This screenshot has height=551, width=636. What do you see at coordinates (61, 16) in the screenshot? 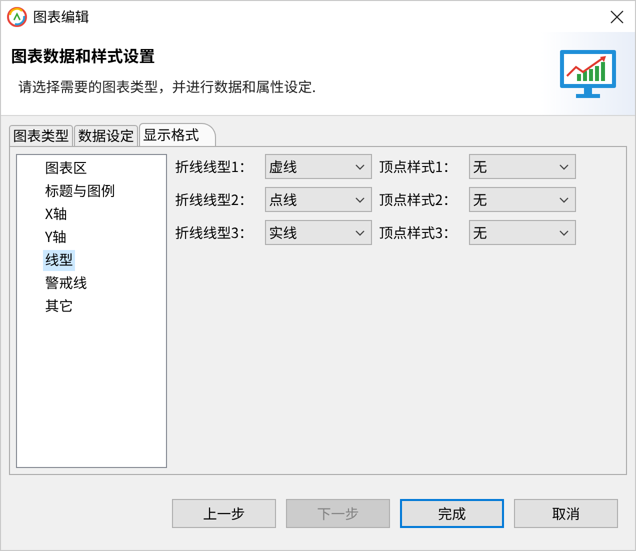
I see `window-title: 图表编辑` at bounding box center [61, 16].